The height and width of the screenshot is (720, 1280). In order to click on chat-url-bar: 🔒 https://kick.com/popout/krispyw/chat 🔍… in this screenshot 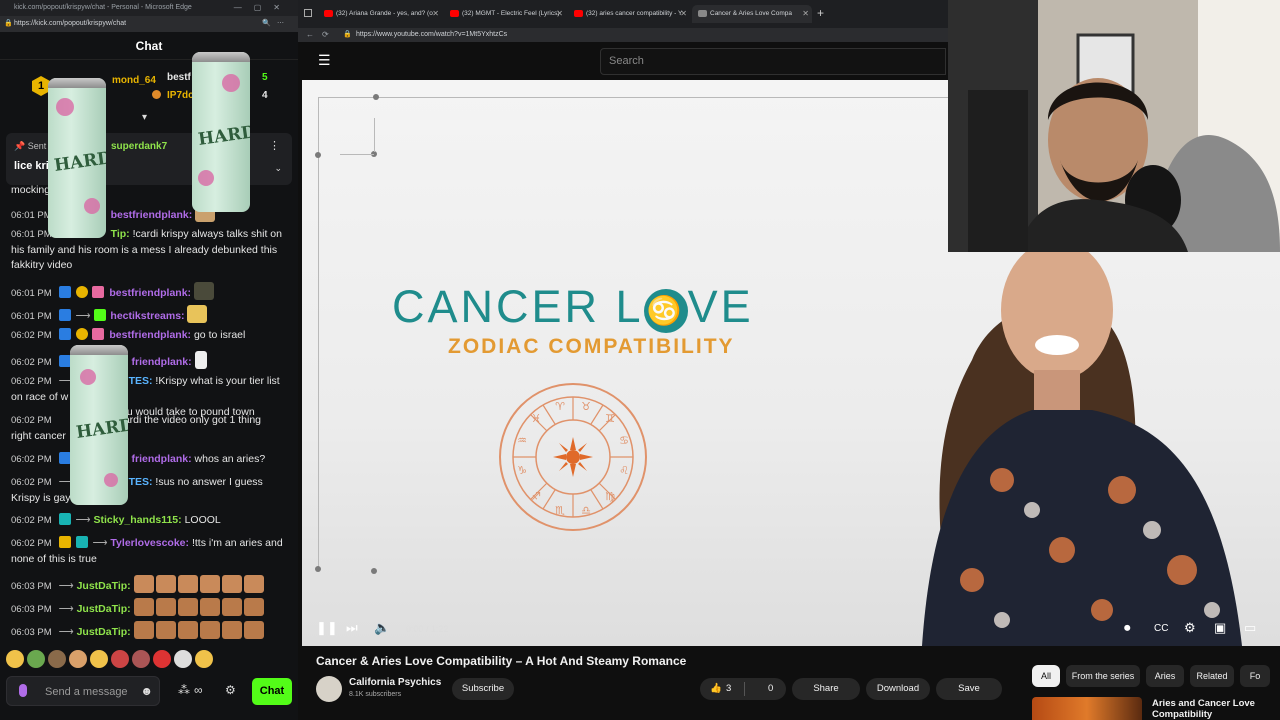, I will do `click(149, 24)`.